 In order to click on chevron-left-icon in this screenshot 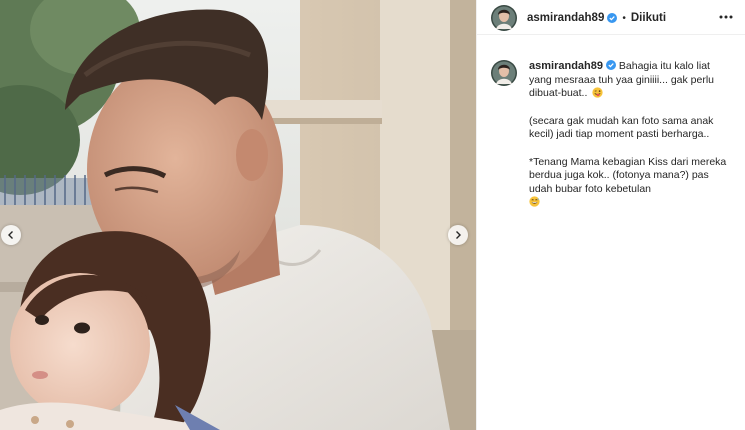, I will do `click(10, 235)`.